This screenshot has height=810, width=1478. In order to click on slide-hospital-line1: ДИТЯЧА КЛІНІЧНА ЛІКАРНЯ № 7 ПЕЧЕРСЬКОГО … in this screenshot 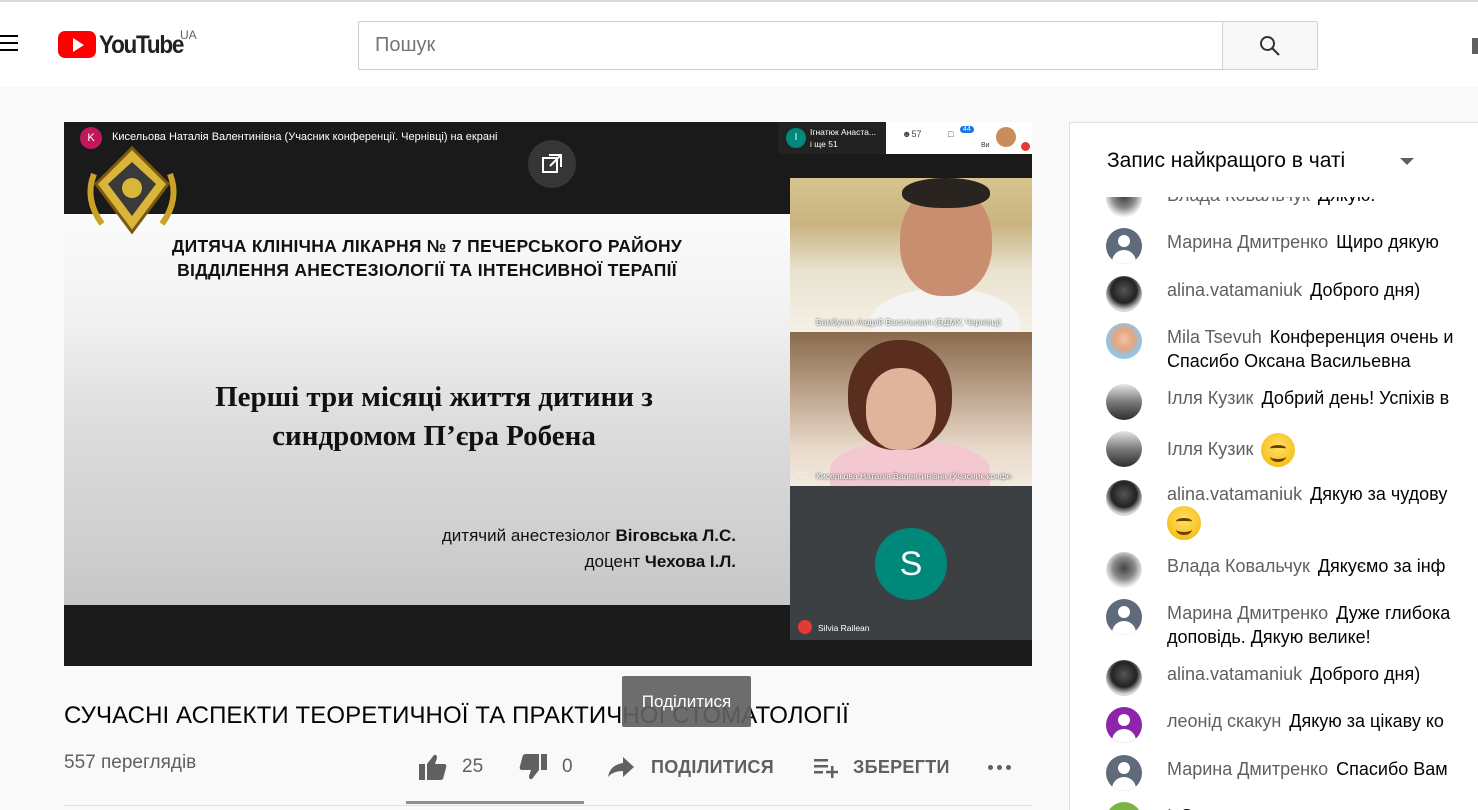, I will do `click(427, 246)`.